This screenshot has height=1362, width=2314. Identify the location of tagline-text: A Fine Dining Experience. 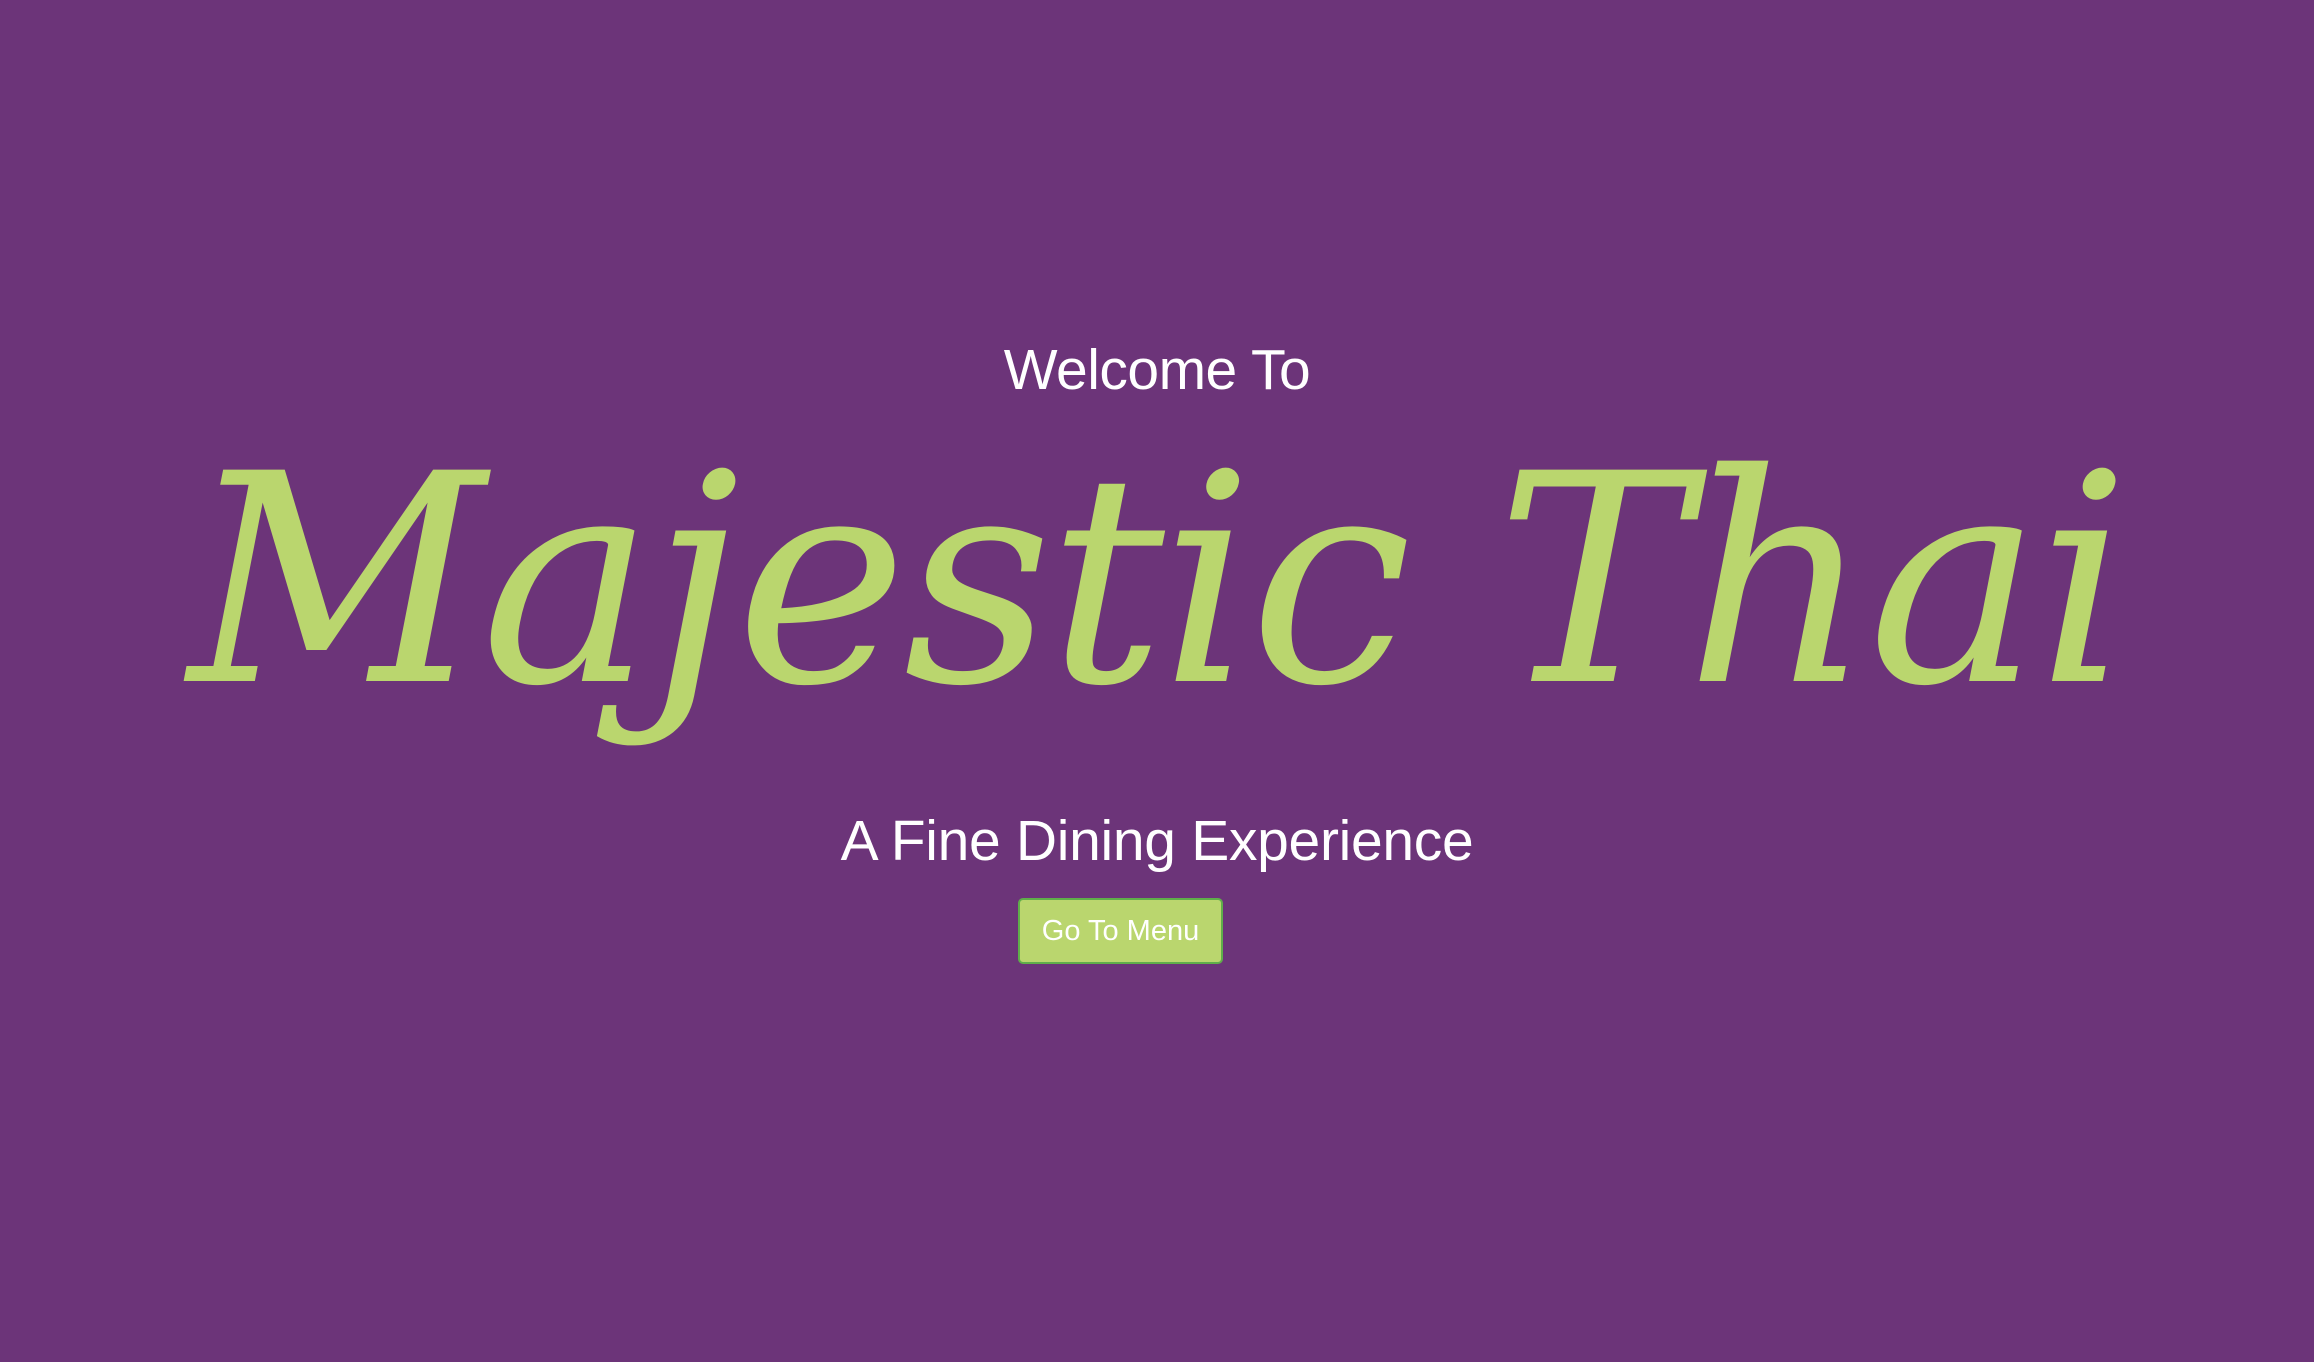
(1157, 841).